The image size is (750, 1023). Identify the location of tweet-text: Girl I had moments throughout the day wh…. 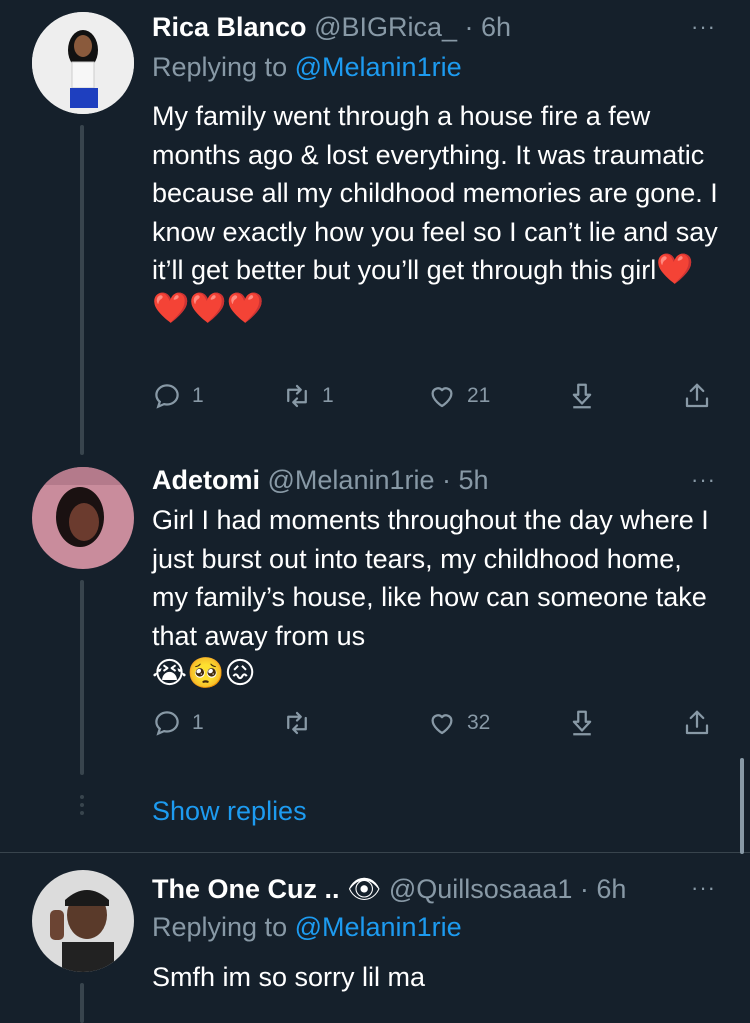
(430, 597).